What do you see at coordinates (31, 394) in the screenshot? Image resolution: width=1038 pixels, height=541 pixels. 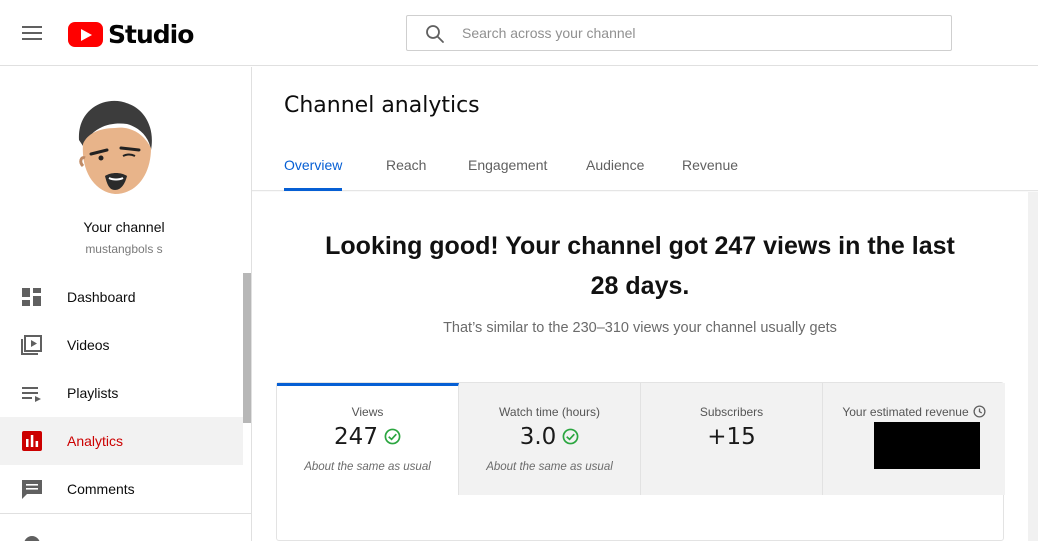 I see `playlists-icon` at bounding box center [31, 394].